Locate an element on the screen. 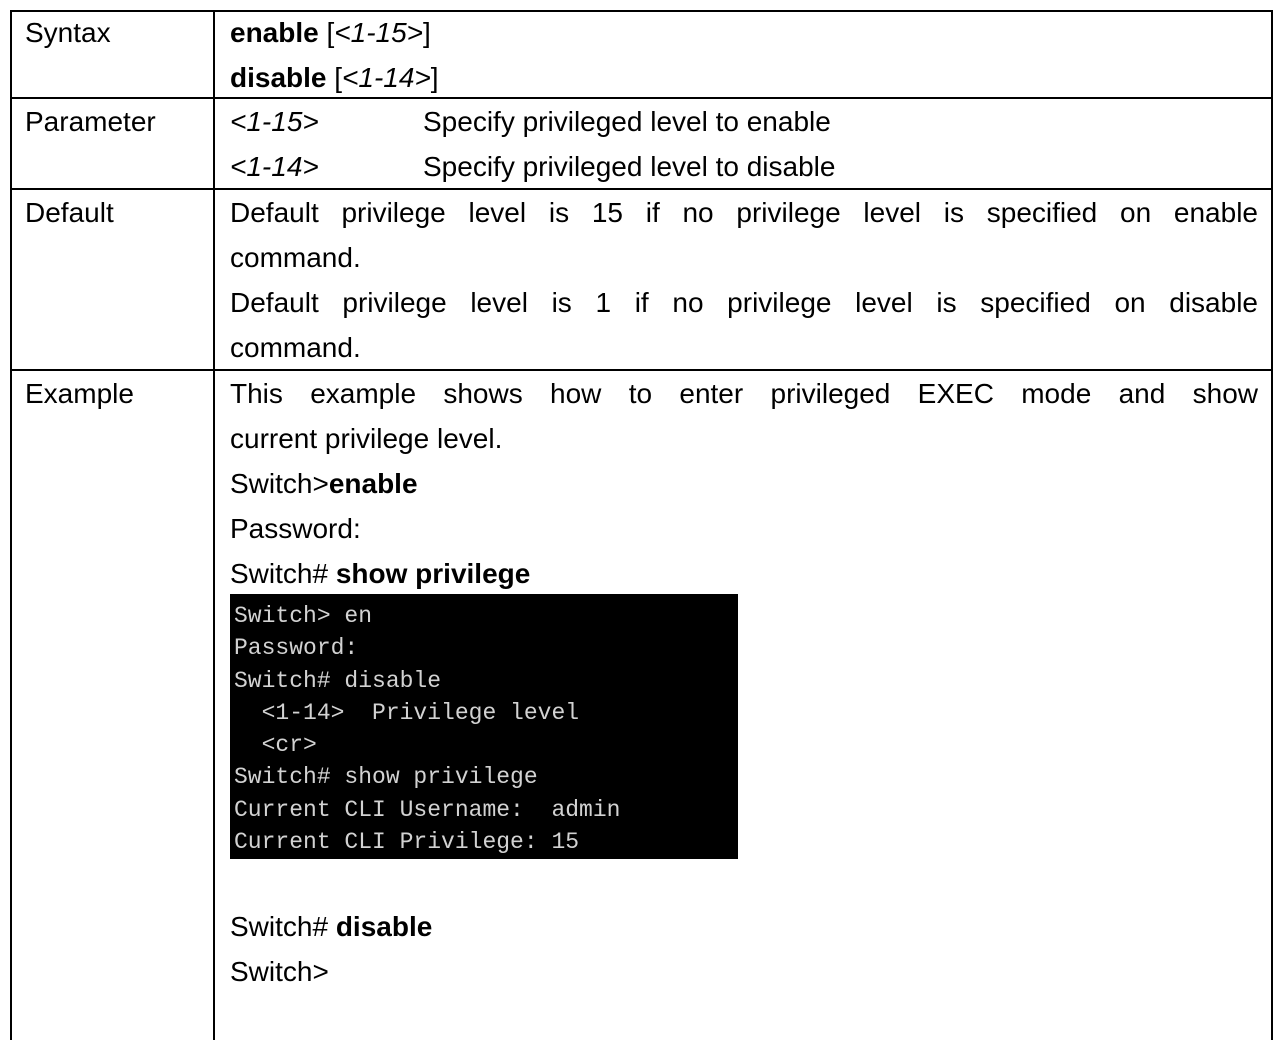 This screenshot has width=1273, height=1040. disable-argument: <1-14> is located at coordinates (386, 77).